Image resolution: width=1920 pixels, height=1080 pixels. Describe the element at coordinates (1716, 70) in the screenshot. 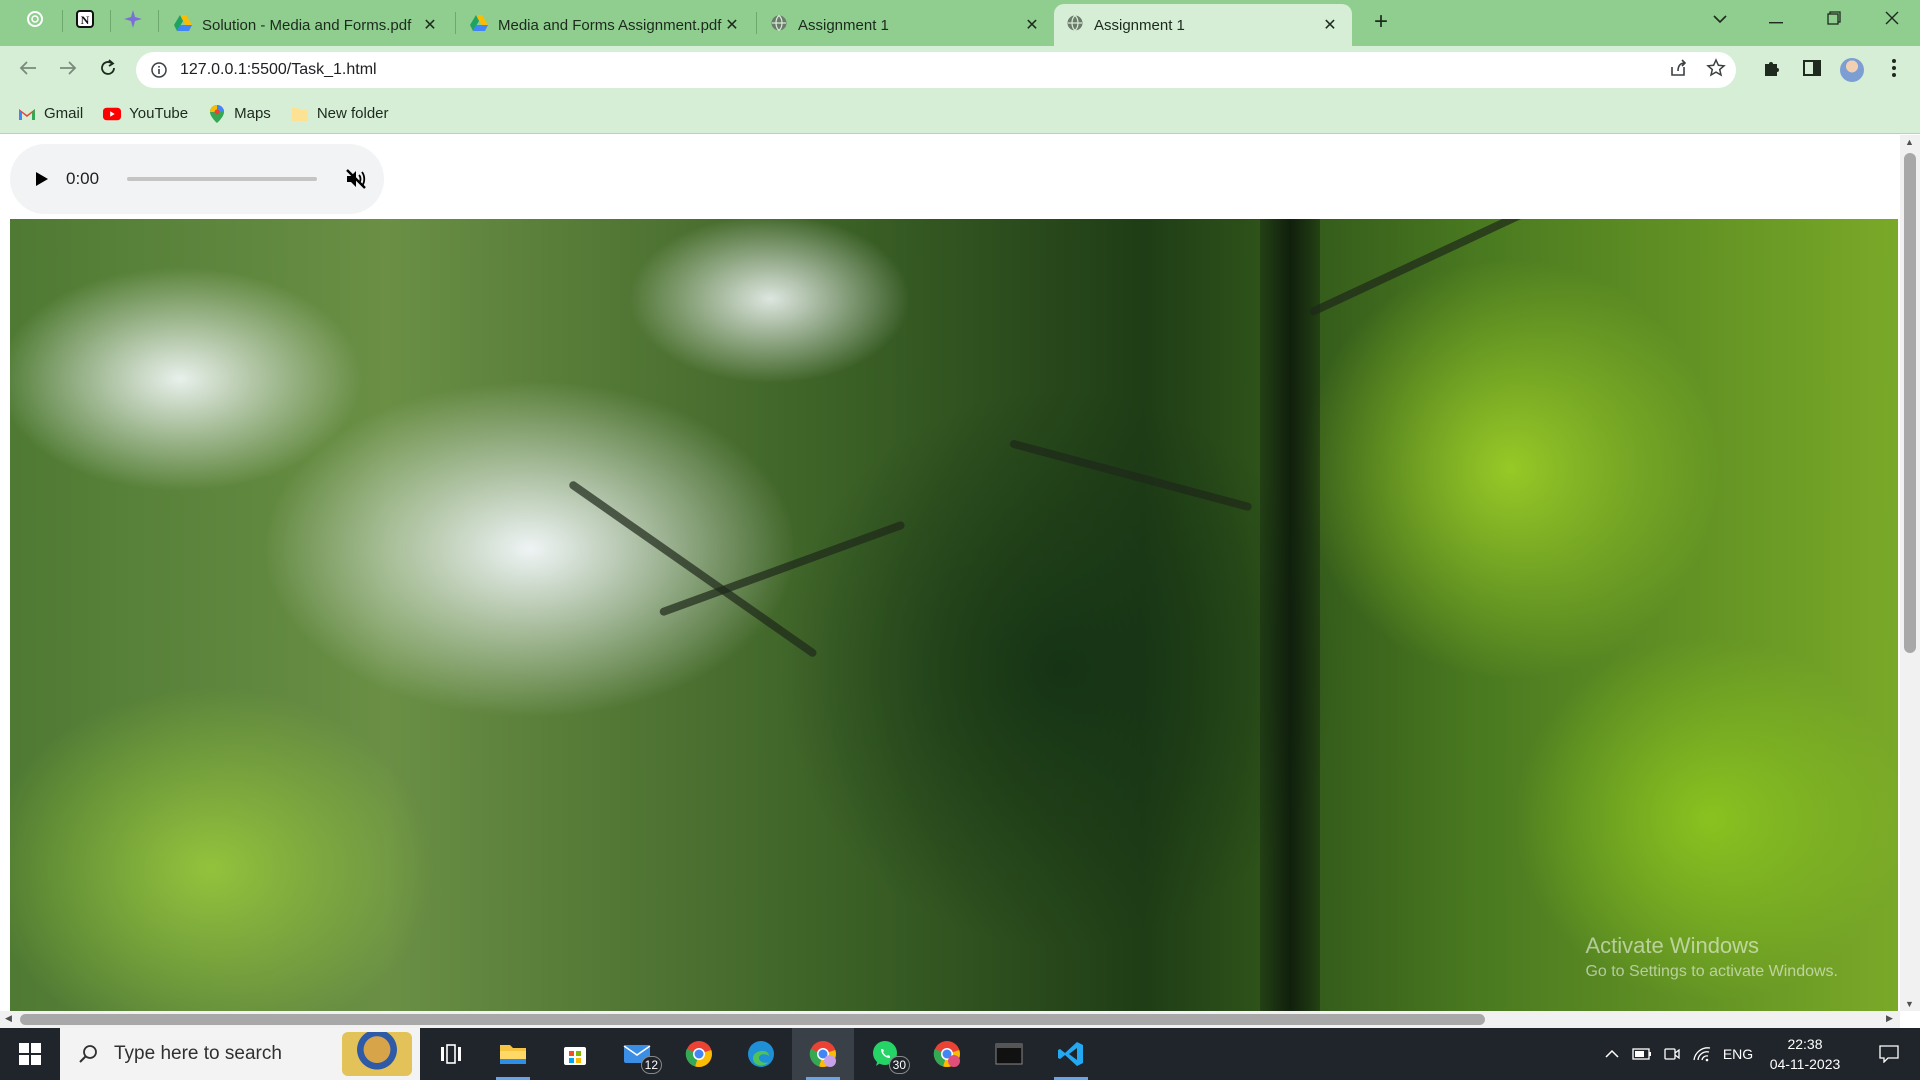

I see `bookmark-star-icon` at that location.